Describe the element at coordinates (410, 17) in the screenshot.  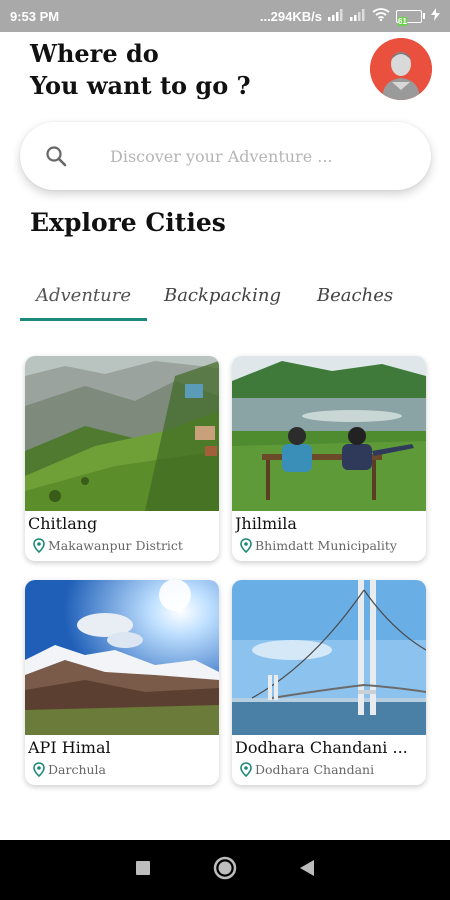
I see `battery-icon: 61` at that location.